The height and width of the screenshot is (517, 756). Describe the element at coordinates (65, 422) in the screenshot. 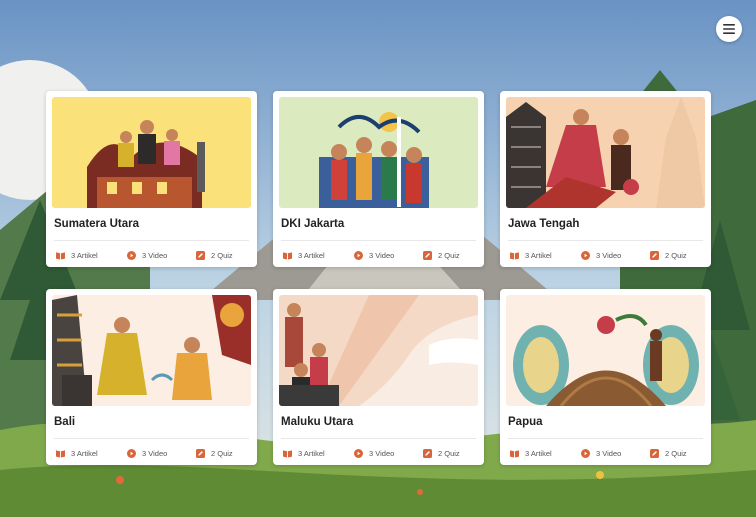

I see `region-title: Bali` at that location.